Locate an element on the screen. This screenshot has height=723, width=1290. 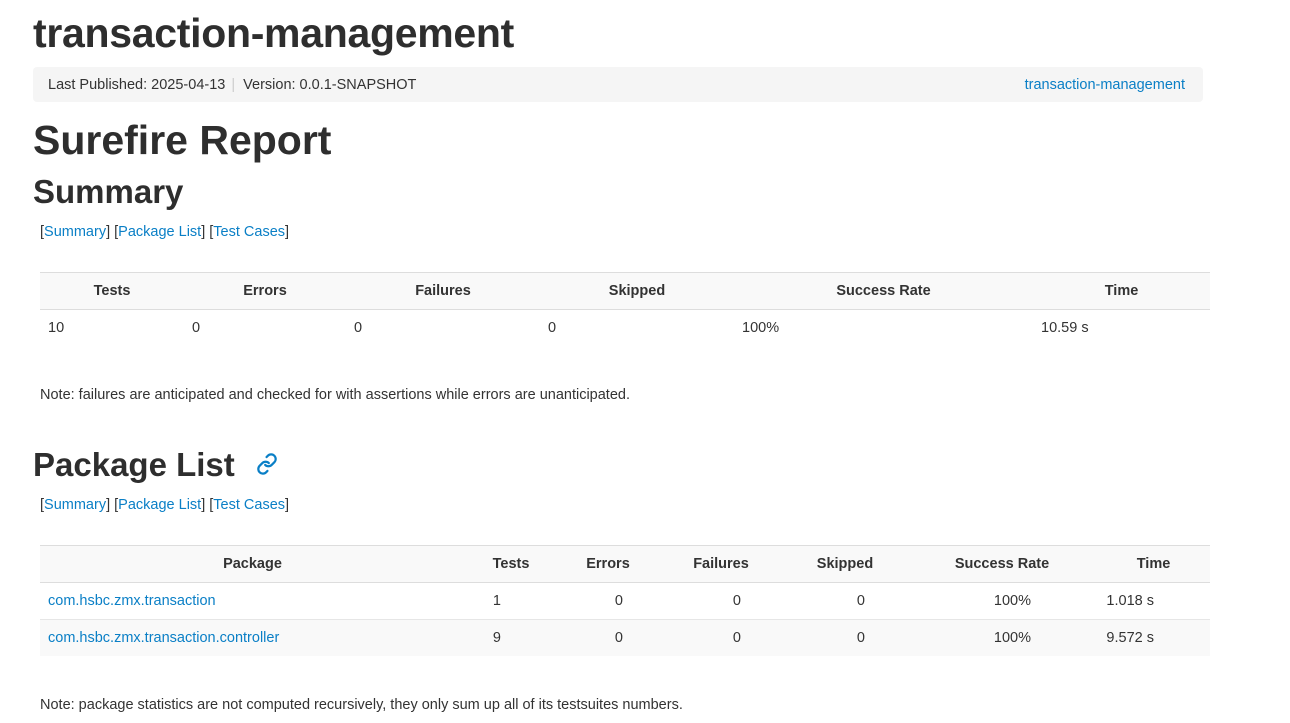
summary-heading: Summary is located at coordinates (108, 191).